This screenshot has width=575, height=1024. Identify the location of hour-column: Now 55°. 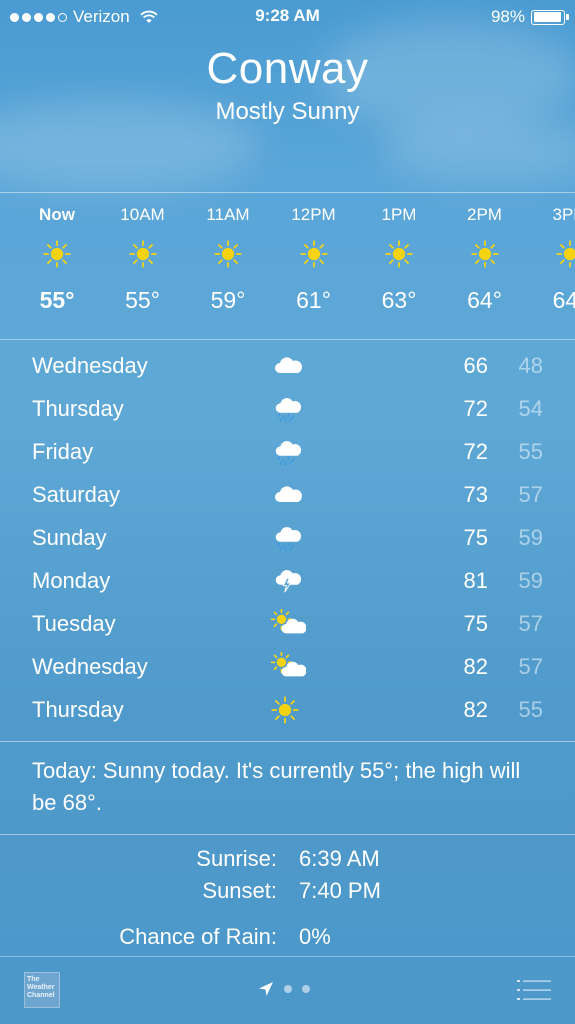
(57, 253).